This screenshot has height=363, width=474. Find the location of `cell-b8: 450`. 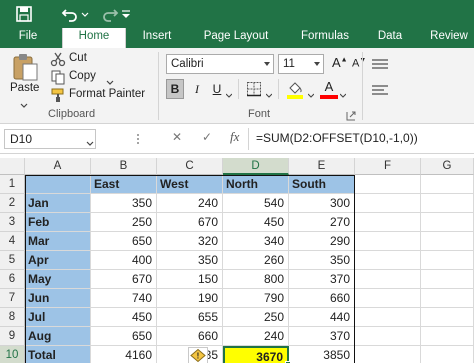

cell-b8: 450 is located at coordinates (124, 317).